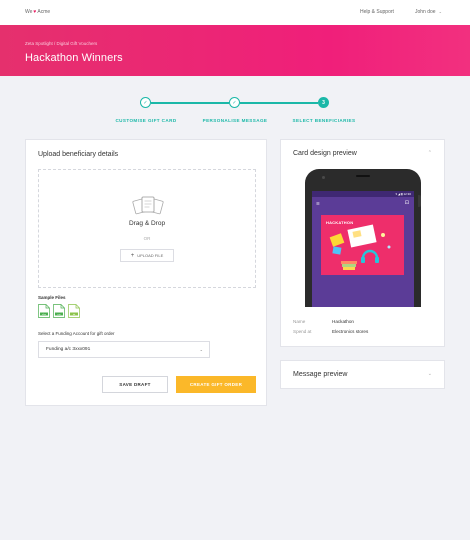 The height and width of the screenshot is (540, 470). I want to click on or-divider: OR, so click(147, 238).